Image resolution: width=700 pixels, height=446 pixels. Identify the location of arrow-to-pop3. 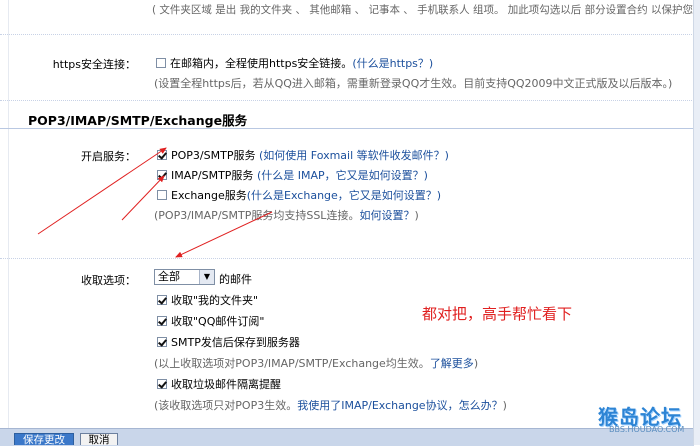
(102, 191).